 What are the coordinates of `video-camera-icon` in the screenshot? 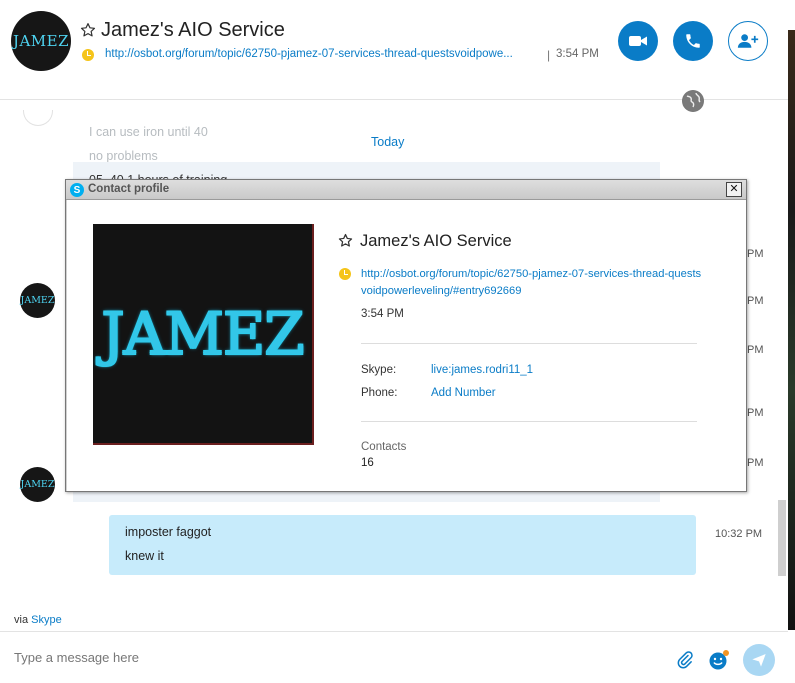 It's located at (638, 41).